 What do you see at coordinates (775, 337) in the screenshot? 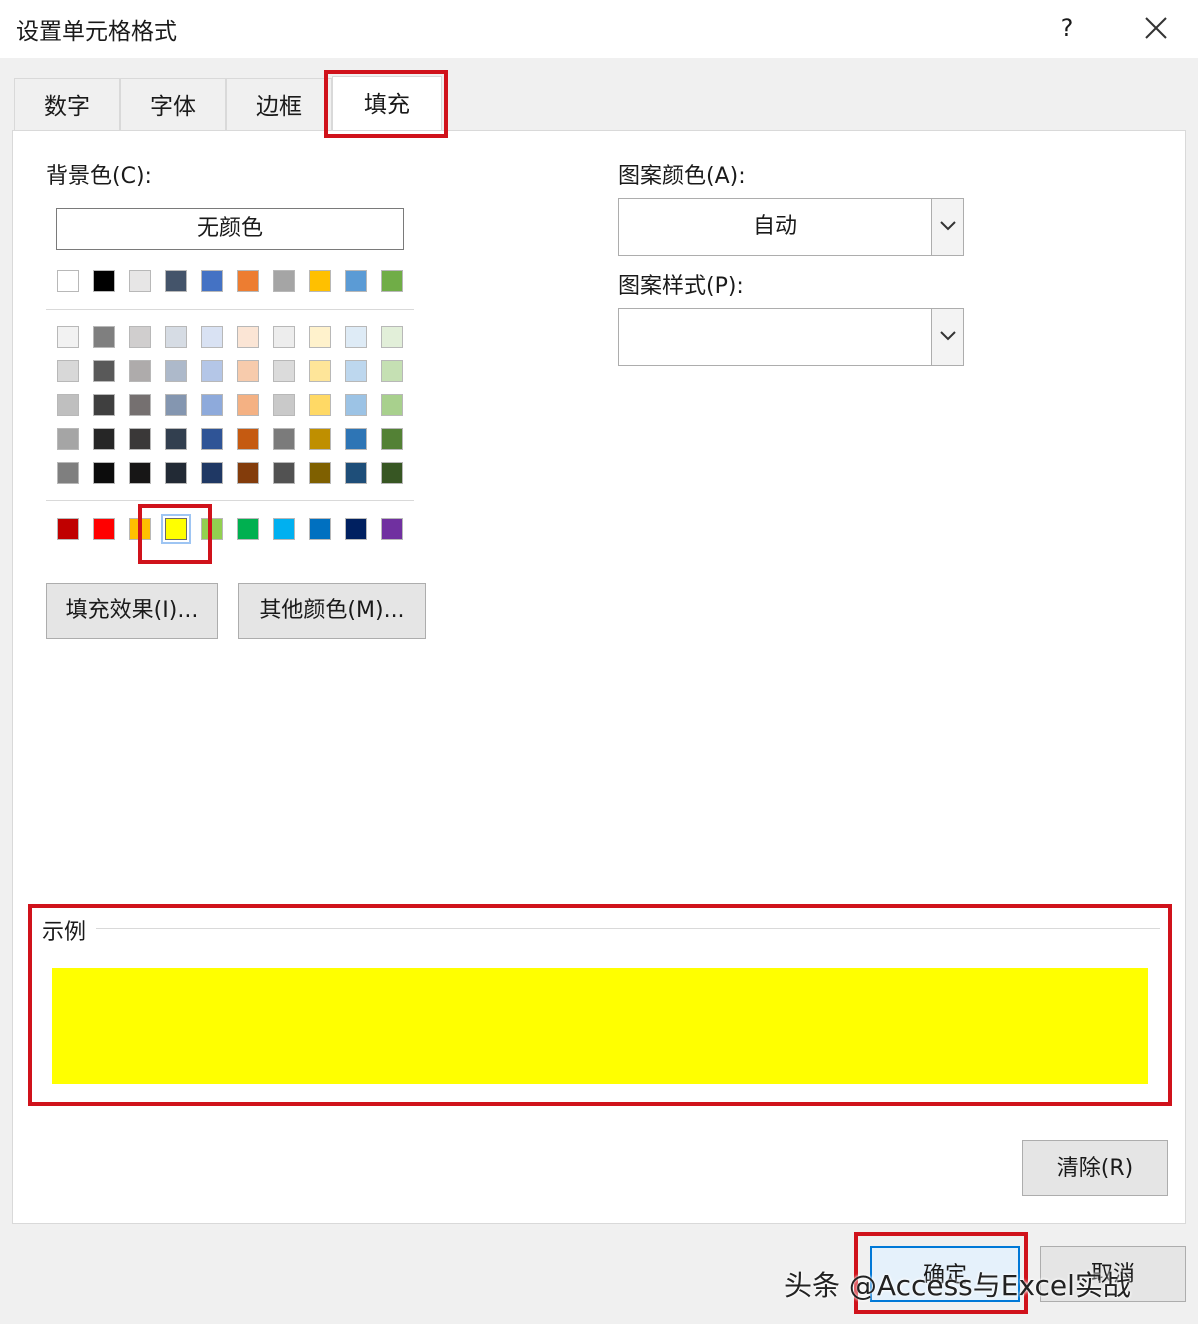
I see `pattern-style-value` at bounding box center [775, 337].